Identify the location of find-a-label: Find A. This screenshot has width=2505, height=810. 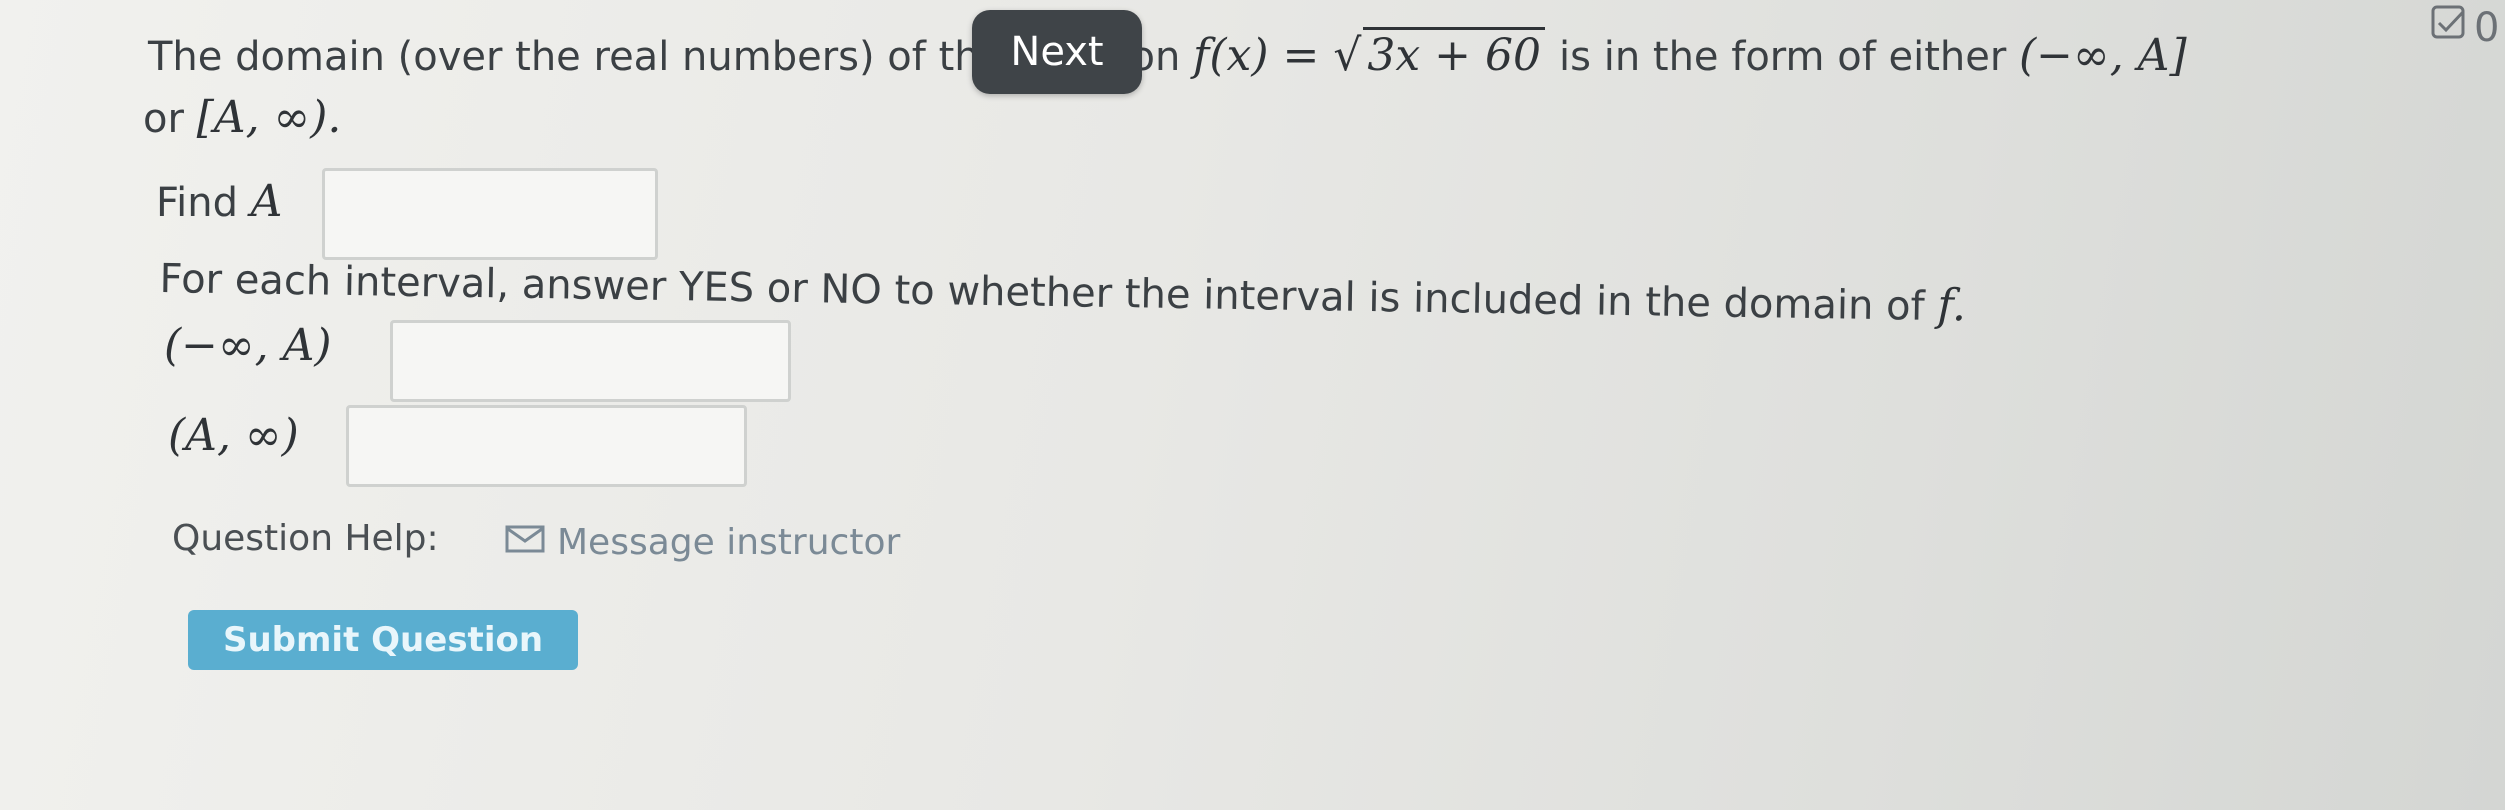
(219, 201).